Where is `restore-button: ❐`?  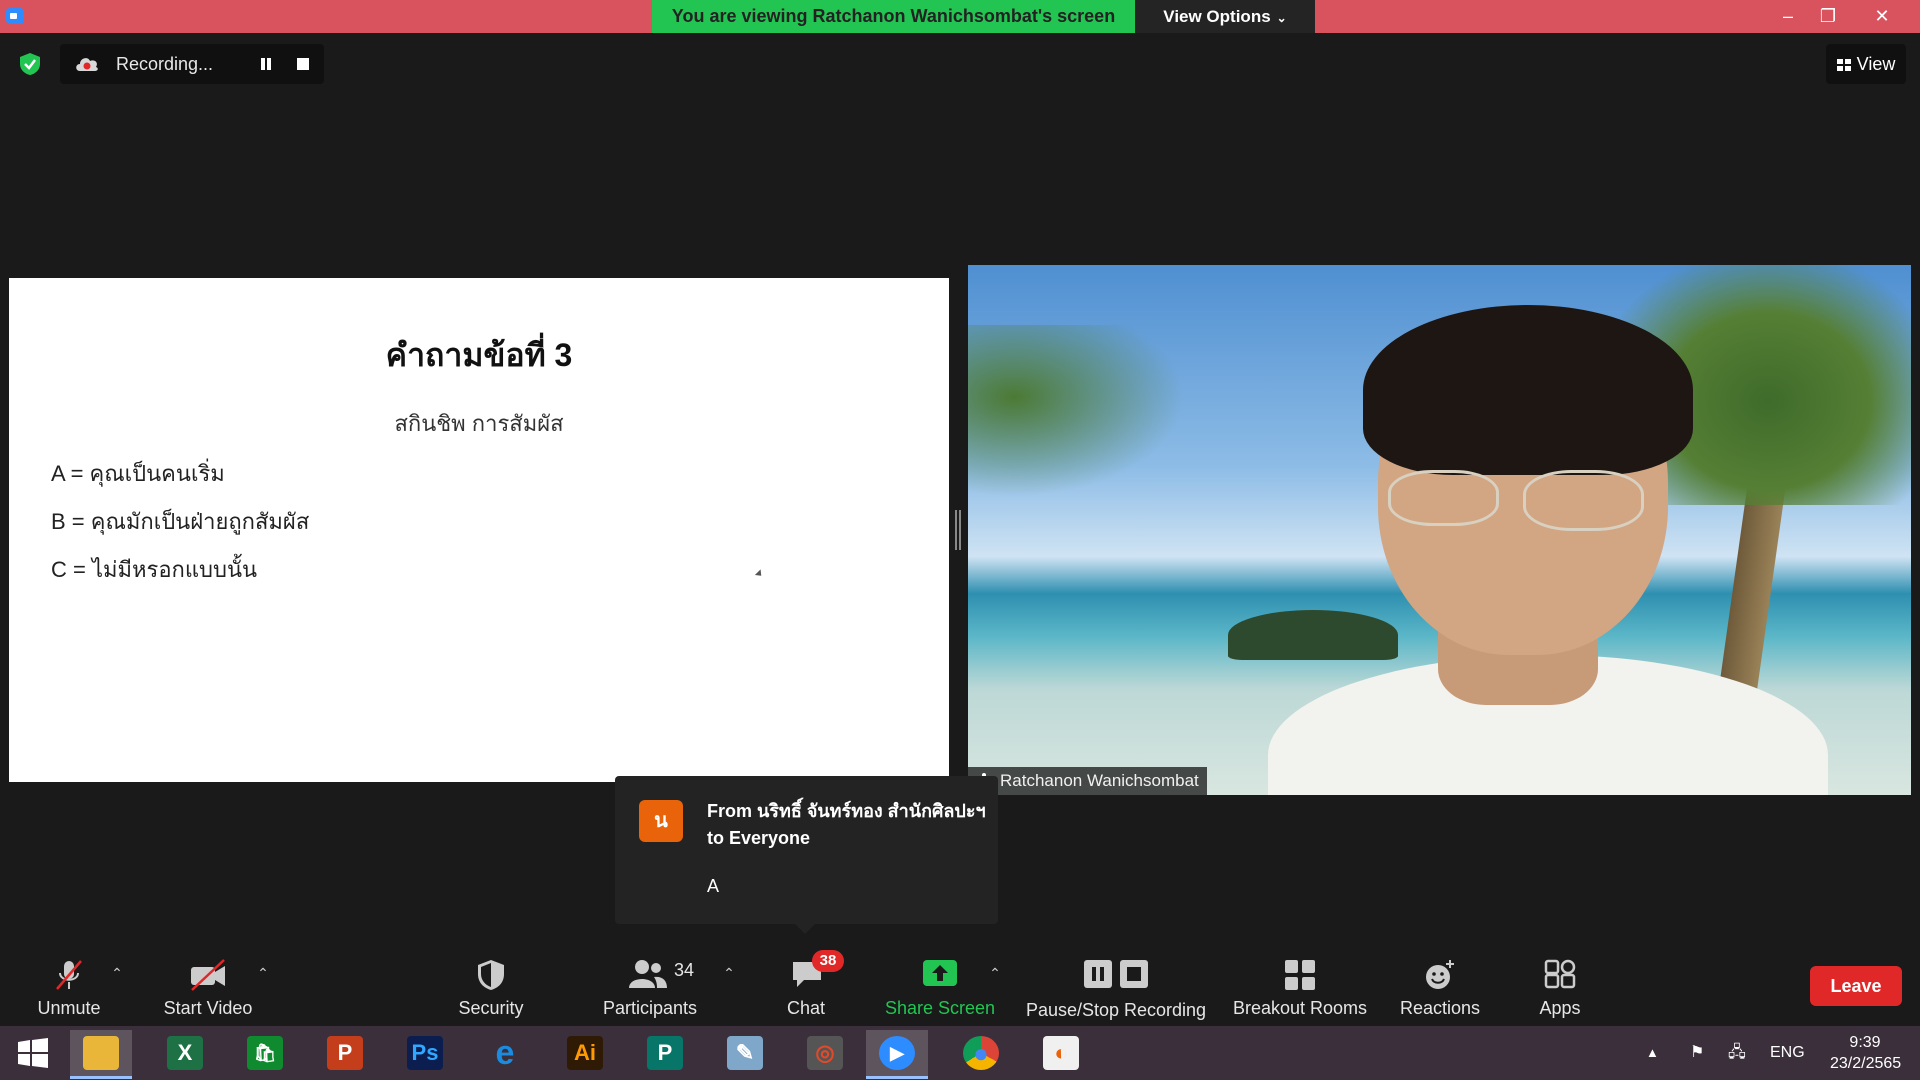
restore-button: ❐ is located at coordinates (1828, 16).